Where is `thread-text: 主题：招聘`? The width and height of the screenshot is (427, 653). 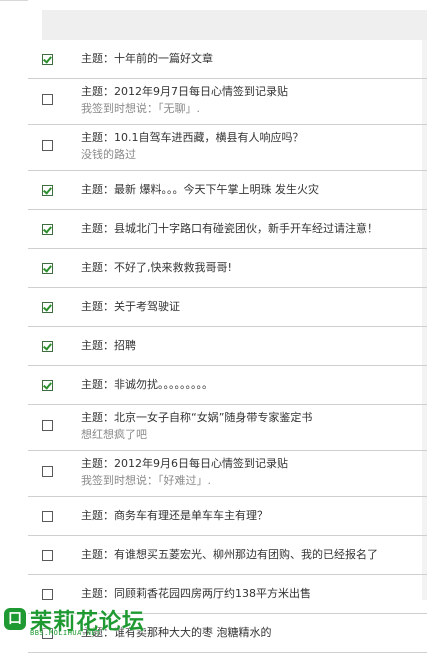 thread-text: 主题：招聘 is located at coordinates (108, 346).